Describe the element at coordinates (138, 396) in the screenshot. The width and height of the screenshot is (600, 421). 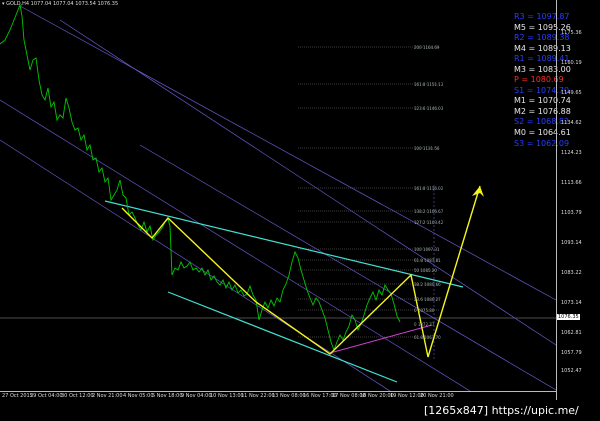
I see `time-tick: 4 Nov 05:00` at that location.